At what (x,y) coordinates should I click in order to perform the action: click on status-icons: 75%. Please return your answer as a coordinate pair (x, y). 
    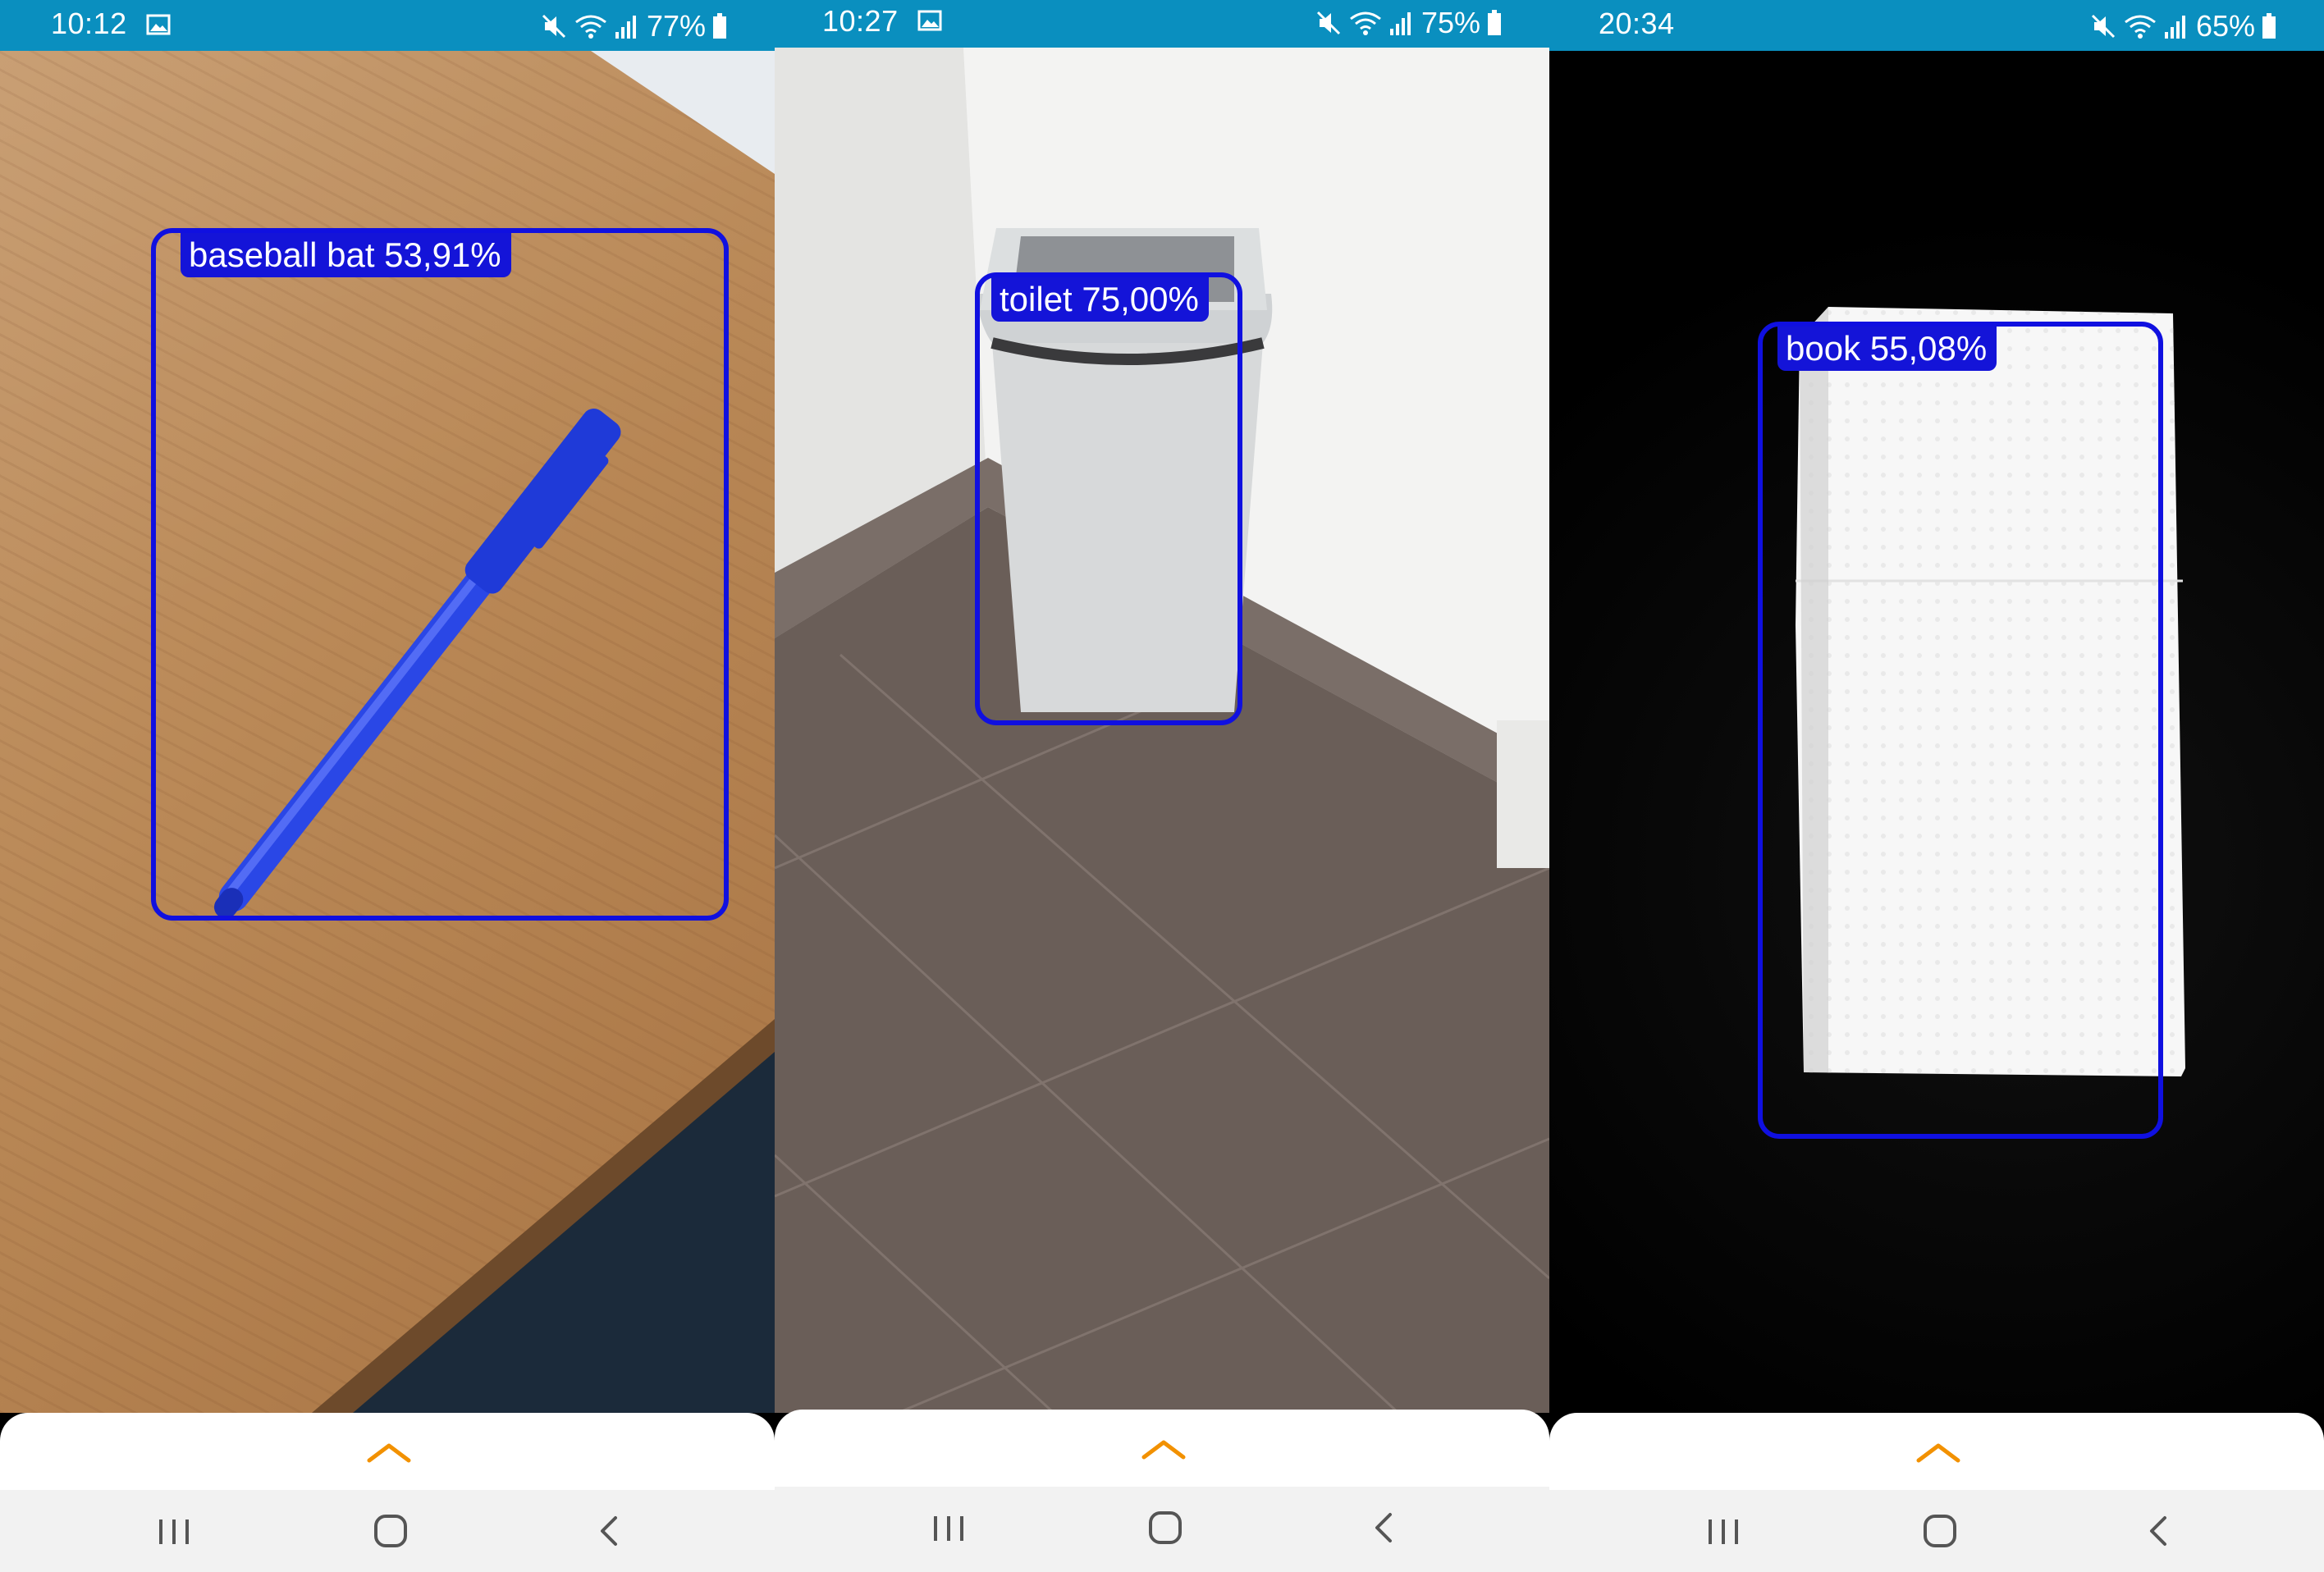
    Looking at the image, I should click on (1408, 22).